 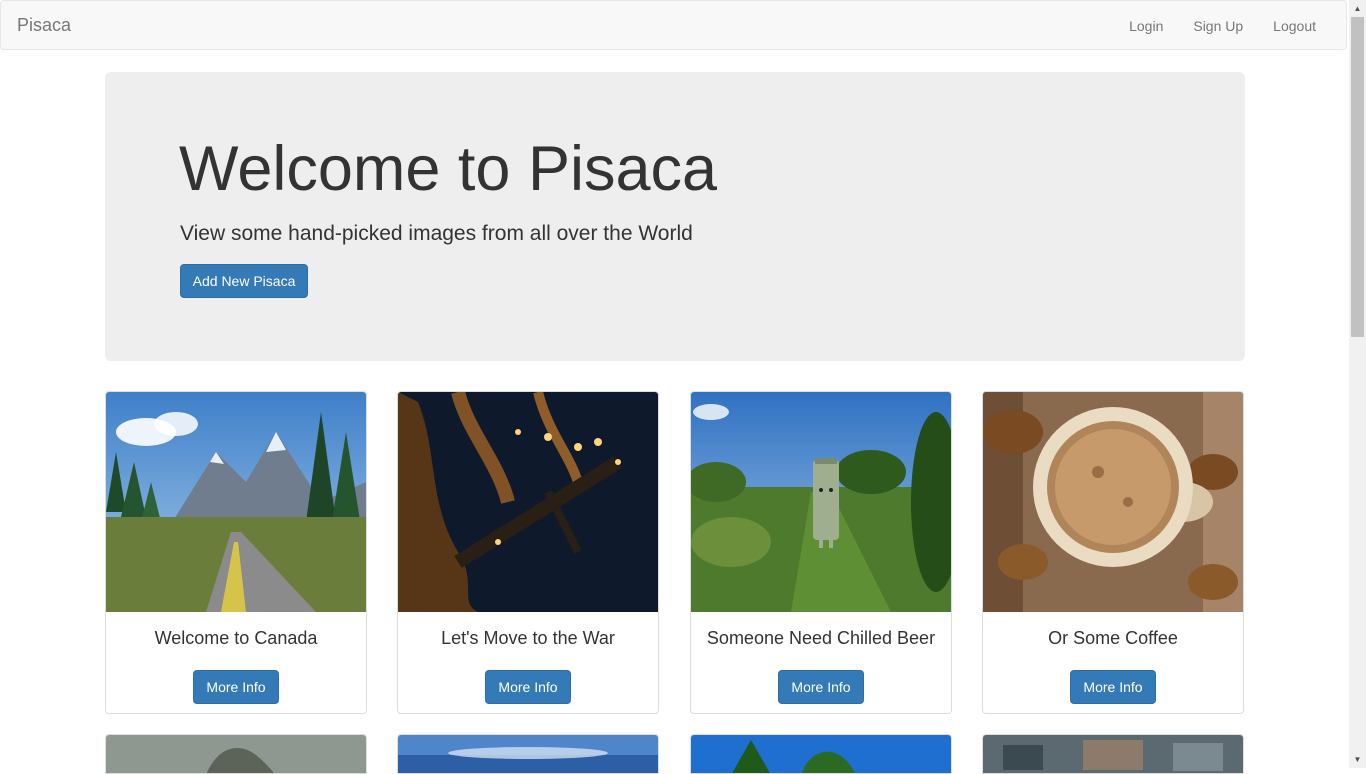 I want to click on card-image-beer, so click(x=821, y=502).